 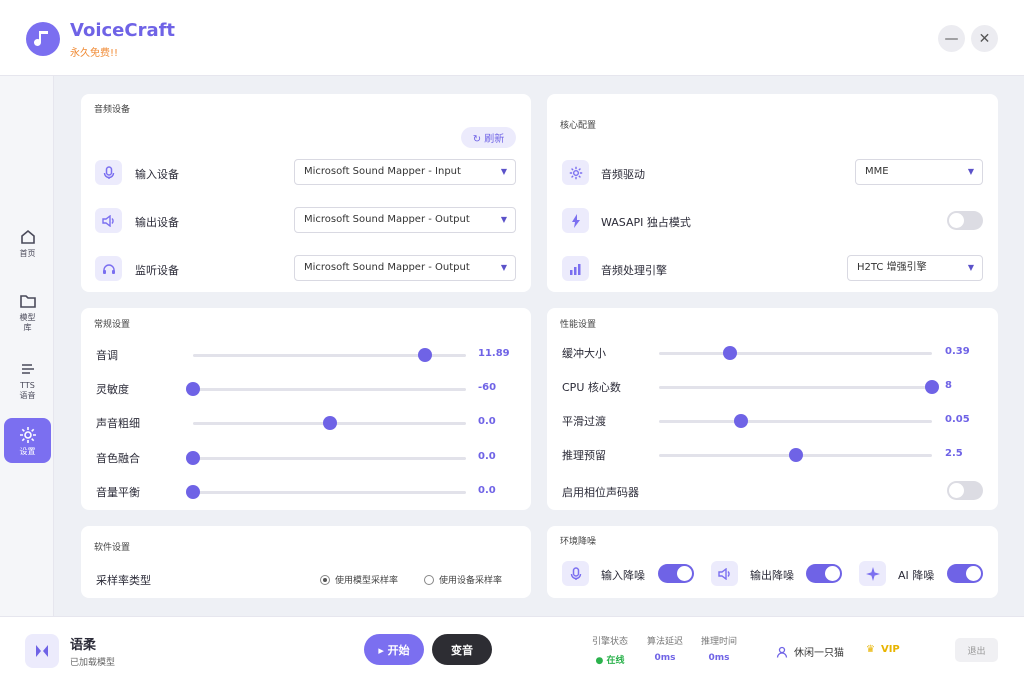 What do you see at coordinates (494, 353) in the screenshot?
I see `general-slider-value: 11.89` at bounding box center [494, 353].